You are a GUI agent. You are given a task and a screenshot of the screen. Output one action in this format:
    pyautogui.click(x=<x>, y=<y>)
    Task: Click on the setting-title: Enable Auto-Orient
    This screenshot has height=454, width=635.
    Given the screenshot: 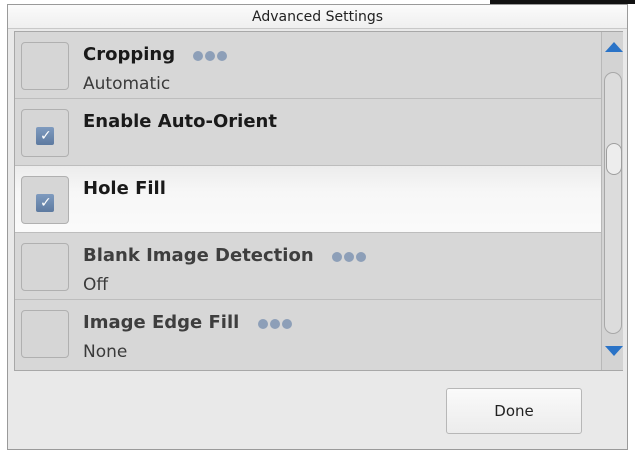 What is the action you would take?
    pyautogui.click(x=180, y=121)
    